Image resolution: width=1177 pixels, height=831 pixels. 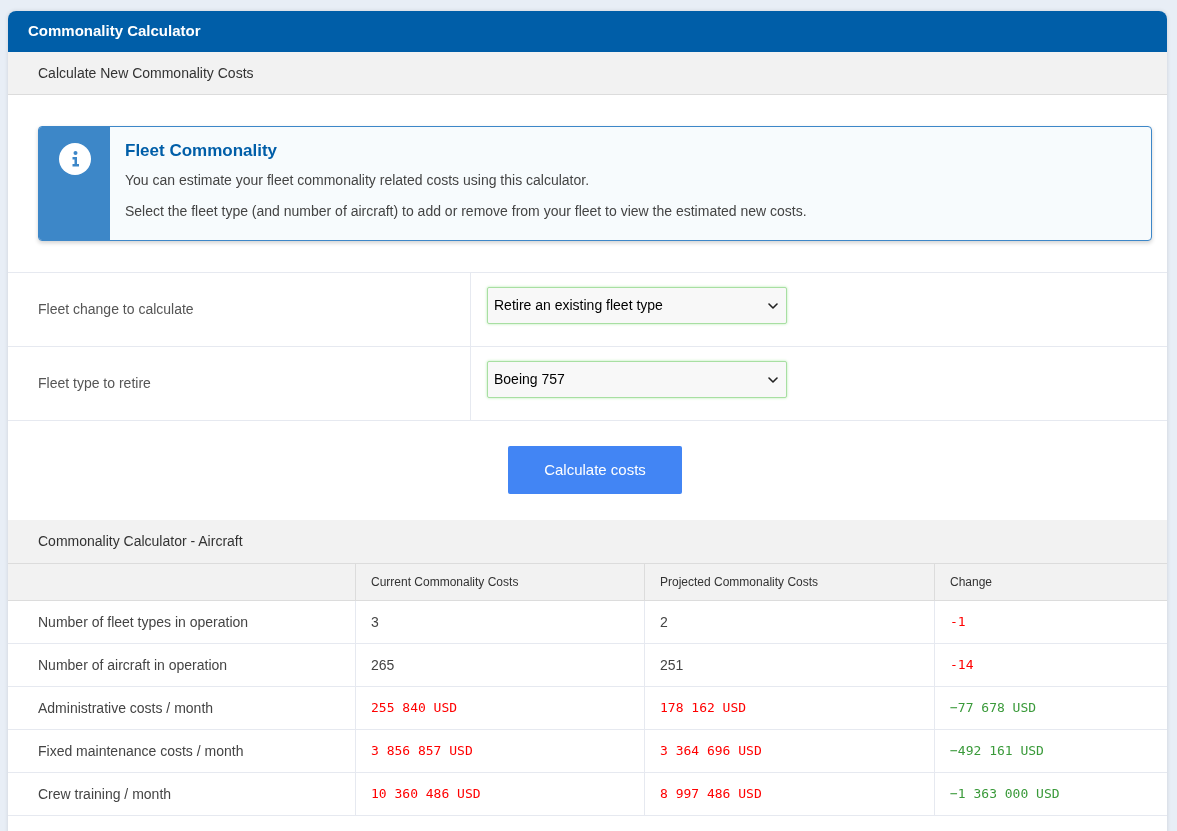 What do you see at coordinates (1050, 622) in the screenshot?
I see `table-cell: -1` at bounding box center [1050, 622].